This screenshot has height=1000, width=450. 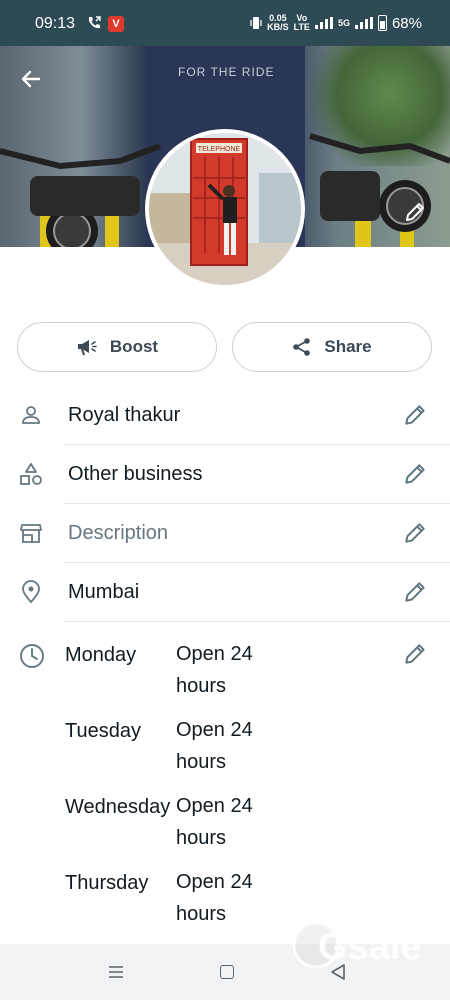 I want to click on description-field: Description, so click(x=118, y=533).